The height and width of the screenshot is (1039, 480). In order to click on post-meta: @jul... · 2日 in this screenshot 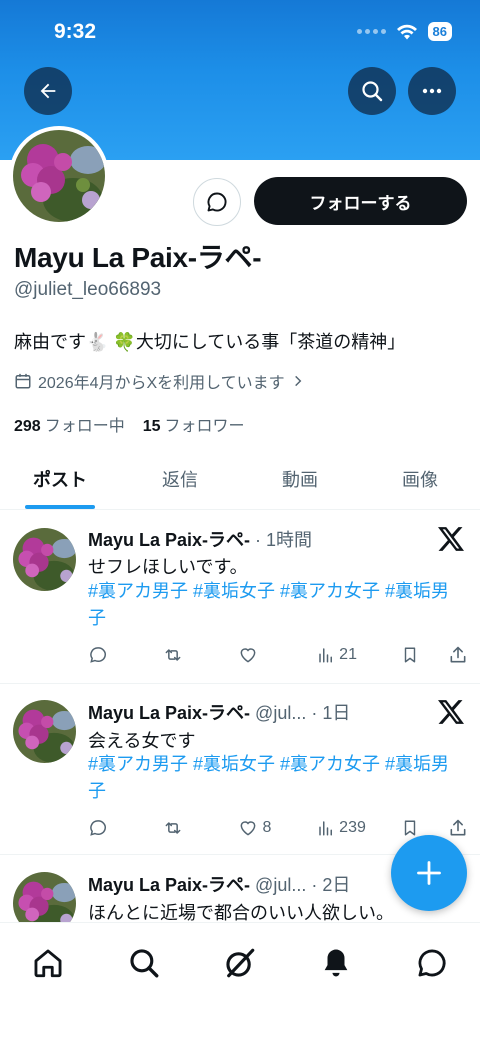, I will do `click(300, 885)`.